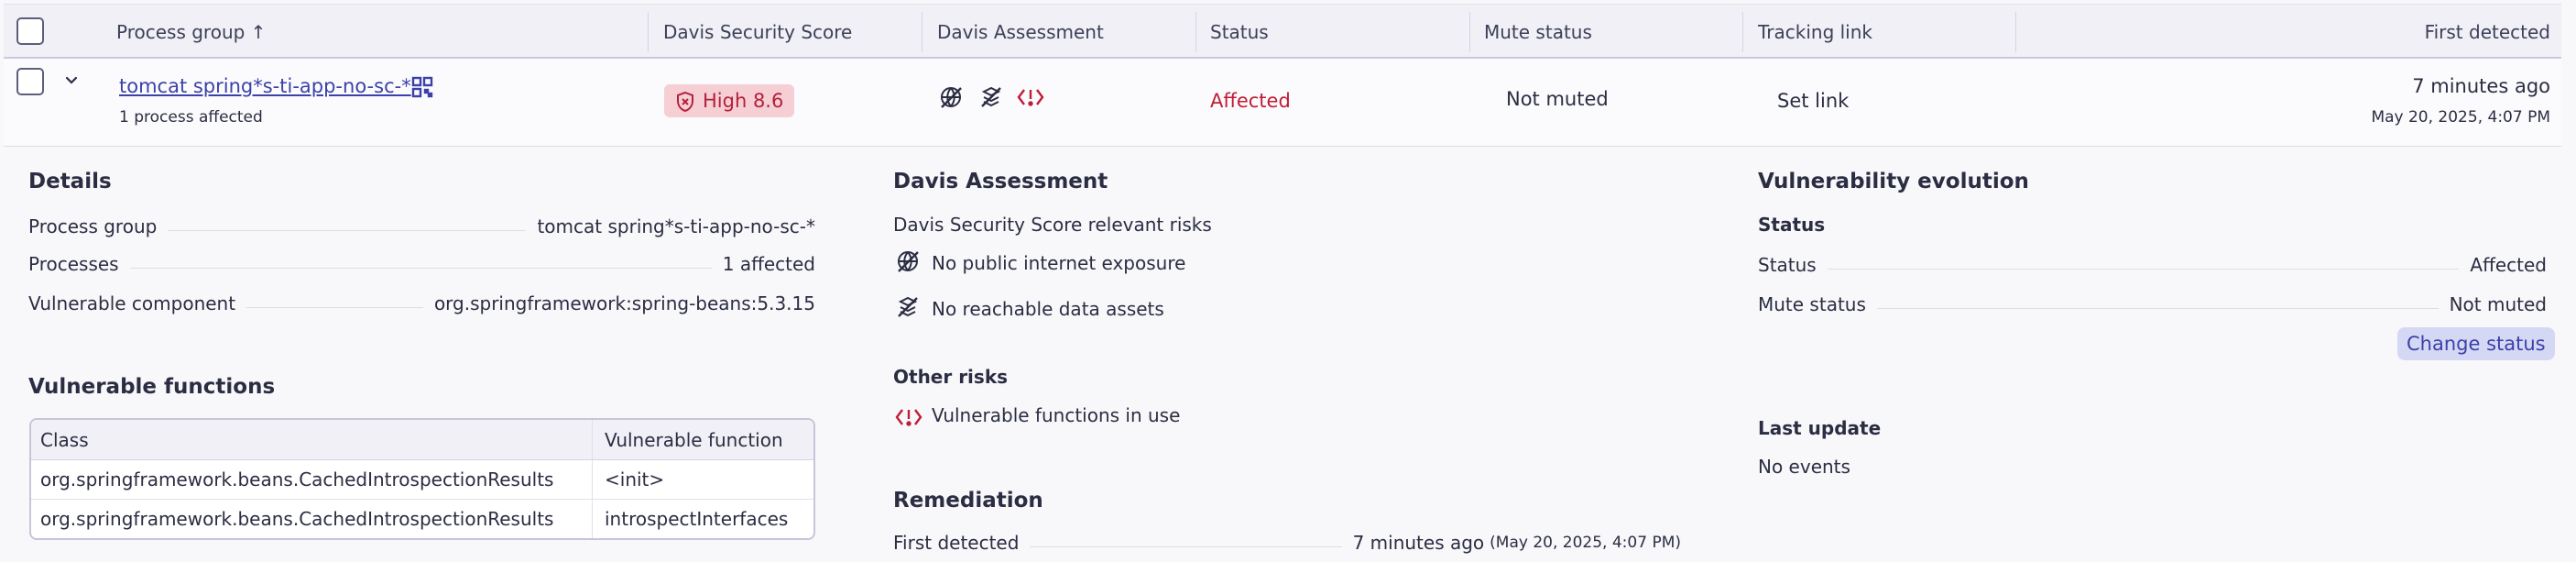  Describe the element at coordinates (1419, 543) in the screenshot. I see `remediation-first-value: 7 minutes ago` at that location.